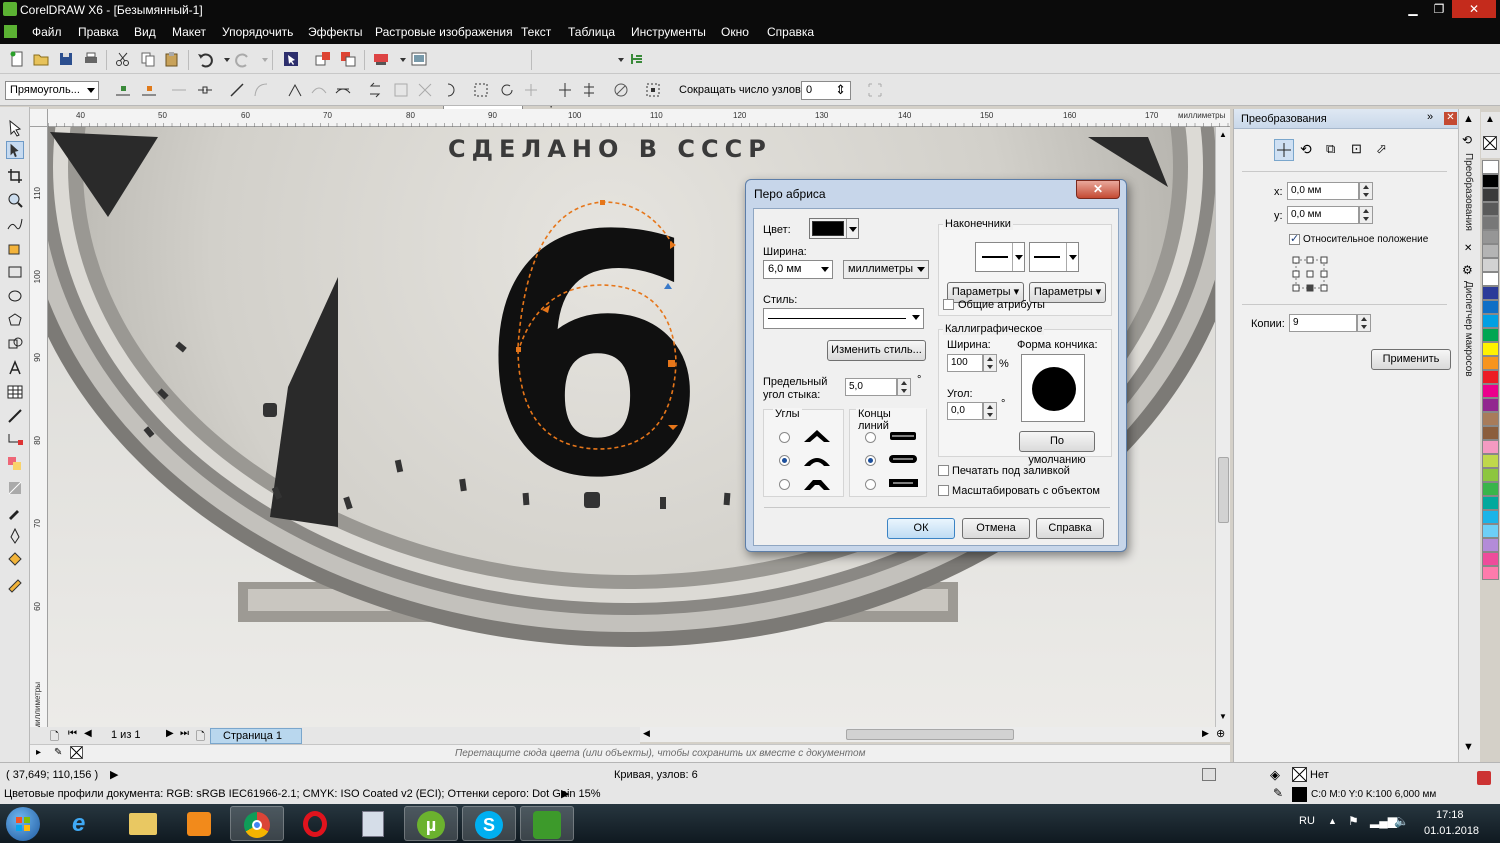 The height and width of the screenshot is (843, 1500). I want to click on tab-close-icon: ✕, so click(1468, 248).